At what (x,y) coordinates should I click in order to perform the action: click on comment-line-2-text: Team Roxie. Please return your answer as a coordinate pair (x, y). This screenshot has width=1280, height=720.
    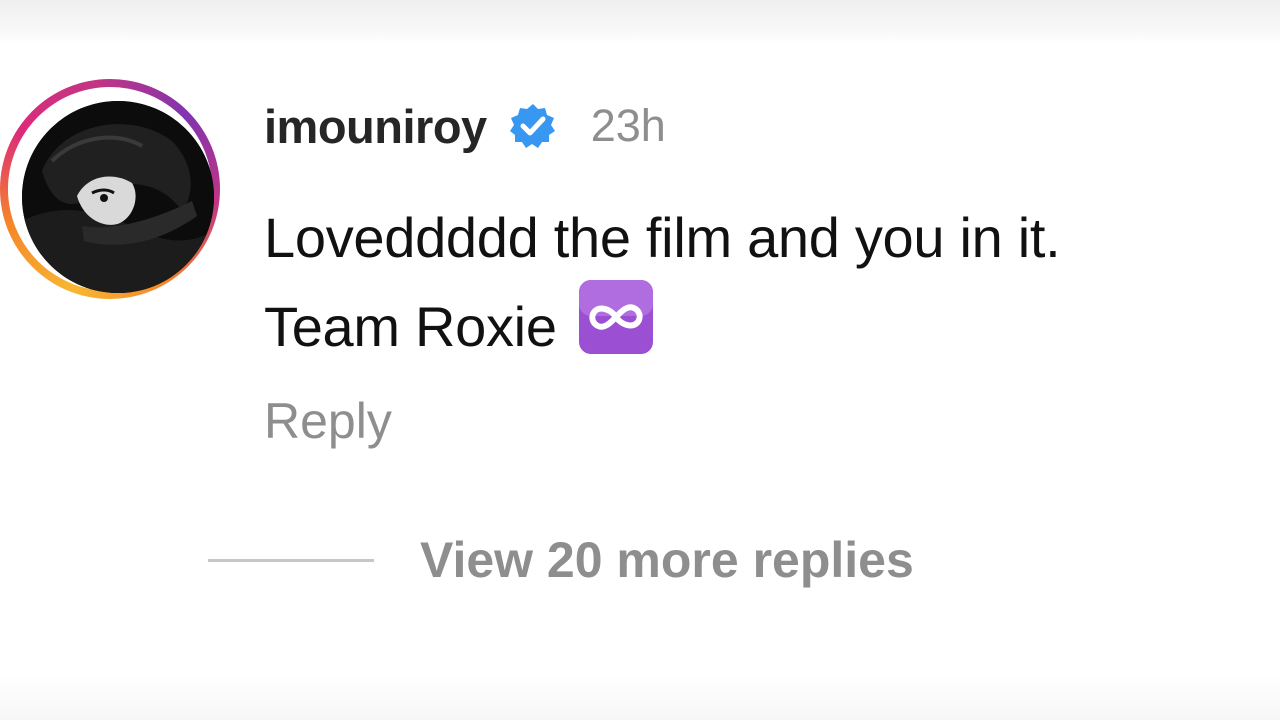
    Looking at the image, I should click on (410, 326).